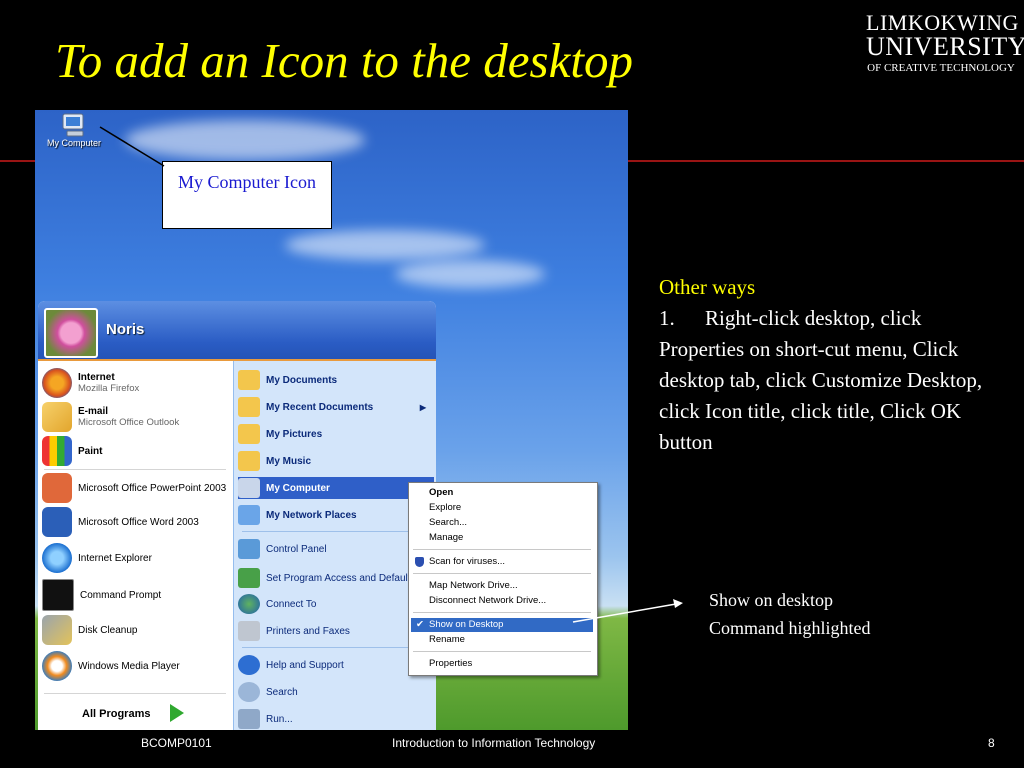 The image size is (1024, 768). I want to click on music-folder-icon, so click(249, 461).